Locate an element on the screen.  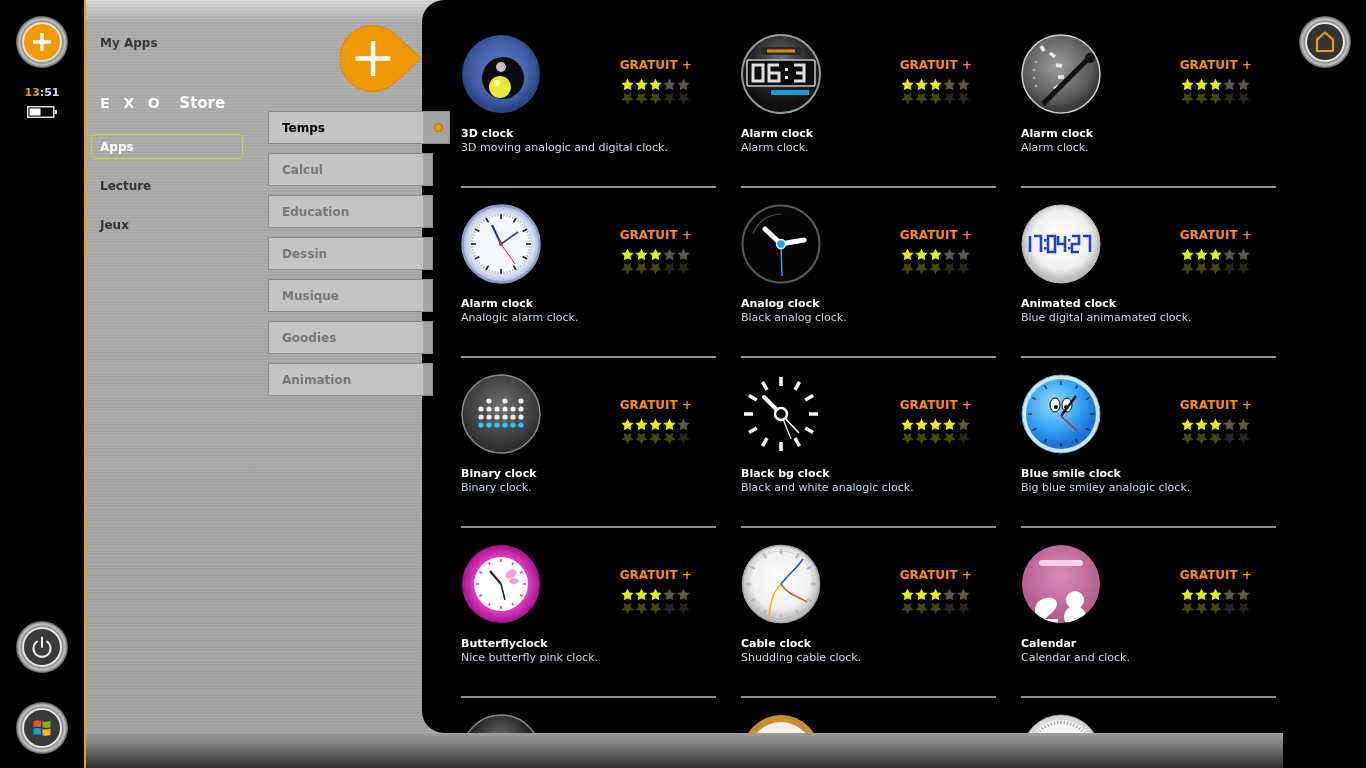
app-description: Nice butterfly pink clock. is located at coordinates (530, 658).